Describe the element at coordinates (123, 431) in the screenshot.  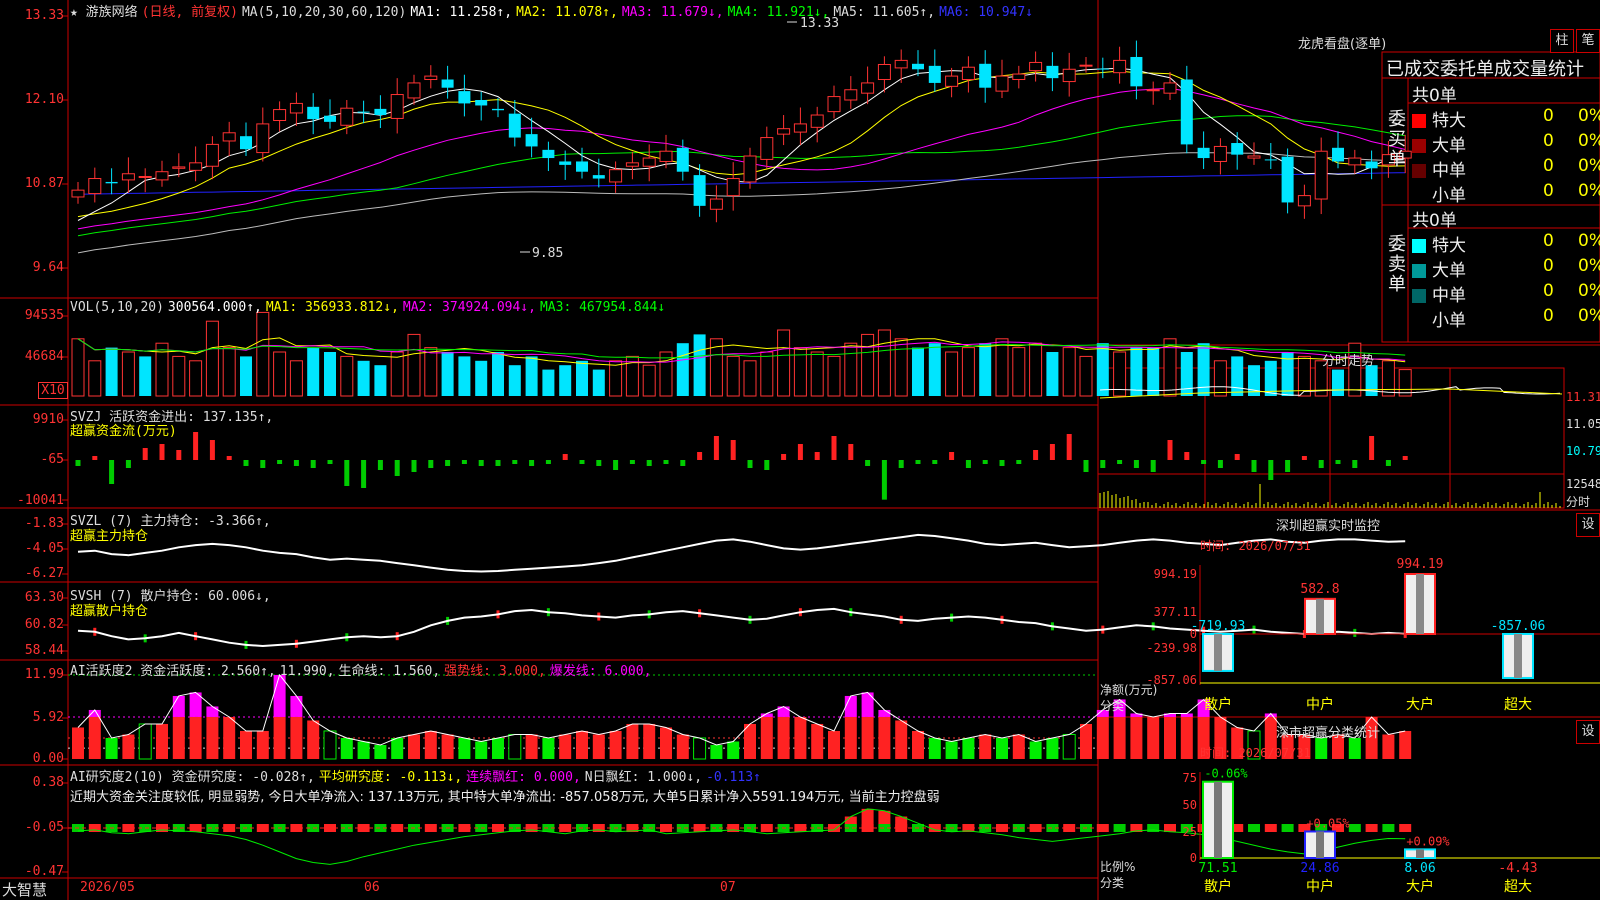
I see `svzj-subtitle: 超赢资金流(万元)` at that location.